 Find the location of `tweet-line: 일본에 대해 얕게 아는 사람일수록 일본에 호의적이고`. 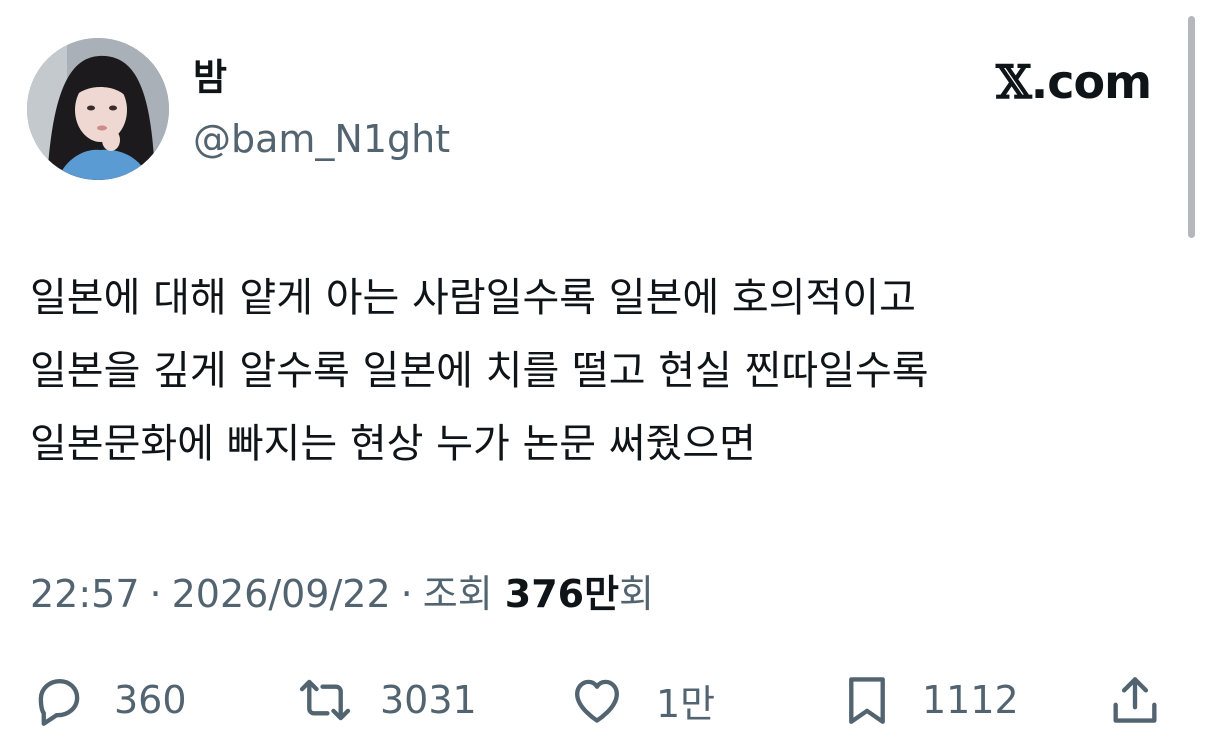

tweet-line: 일본에 대해 얕게 아는 사람일수록 일본에 호의적이고 is located at coordinates (473, 298).